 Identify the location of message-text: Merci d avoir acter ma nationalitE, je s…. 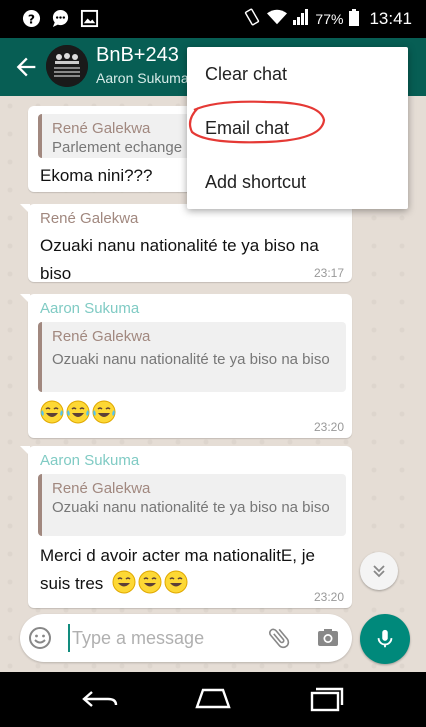
(190, 570).